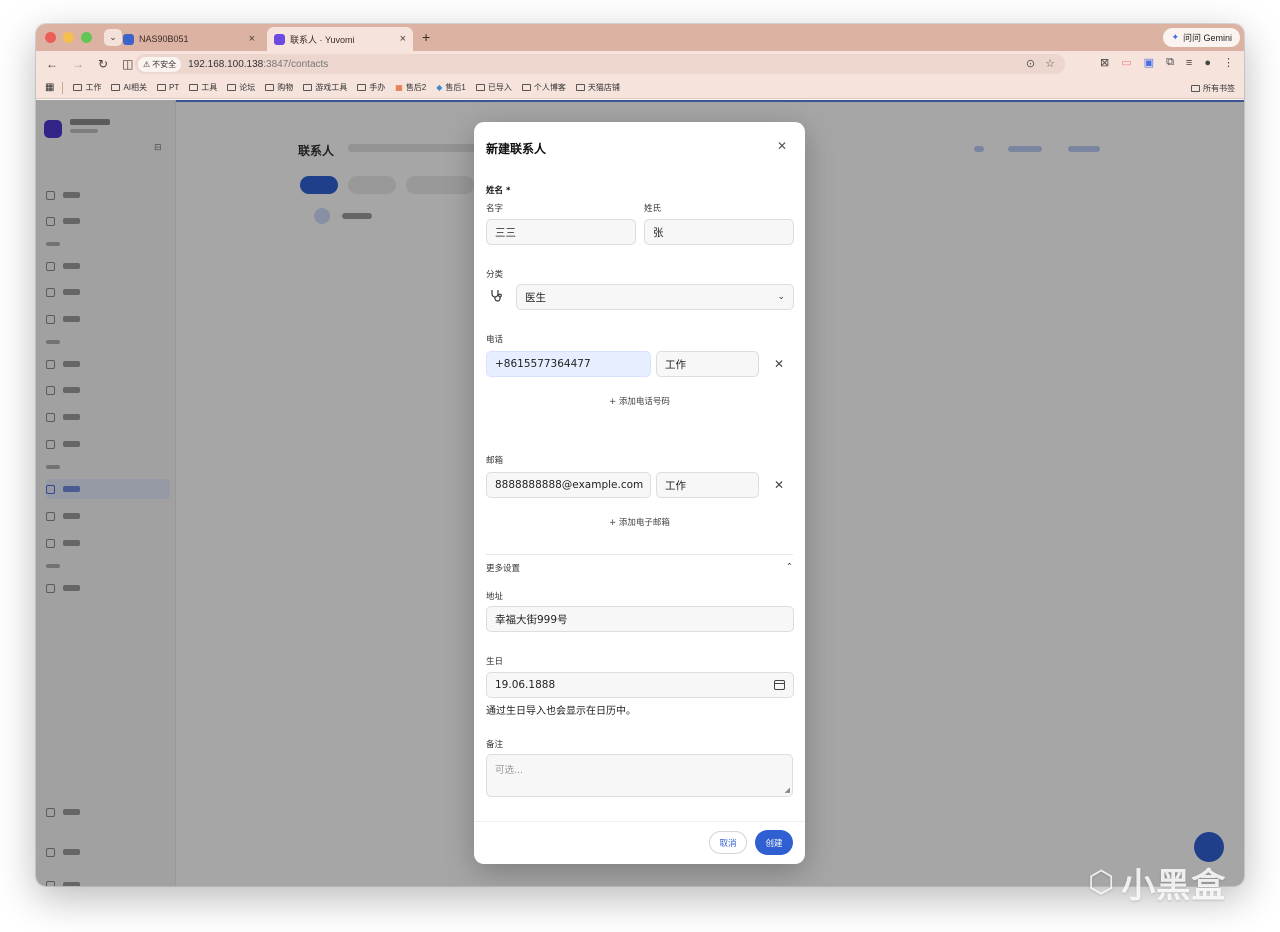 This screenshot has height=932, width=1280. What do you see at coordinates (410, 87) in the screenshot?
I see `bookmark-item: ▦ 售后2` at bounding box center [410, 87].